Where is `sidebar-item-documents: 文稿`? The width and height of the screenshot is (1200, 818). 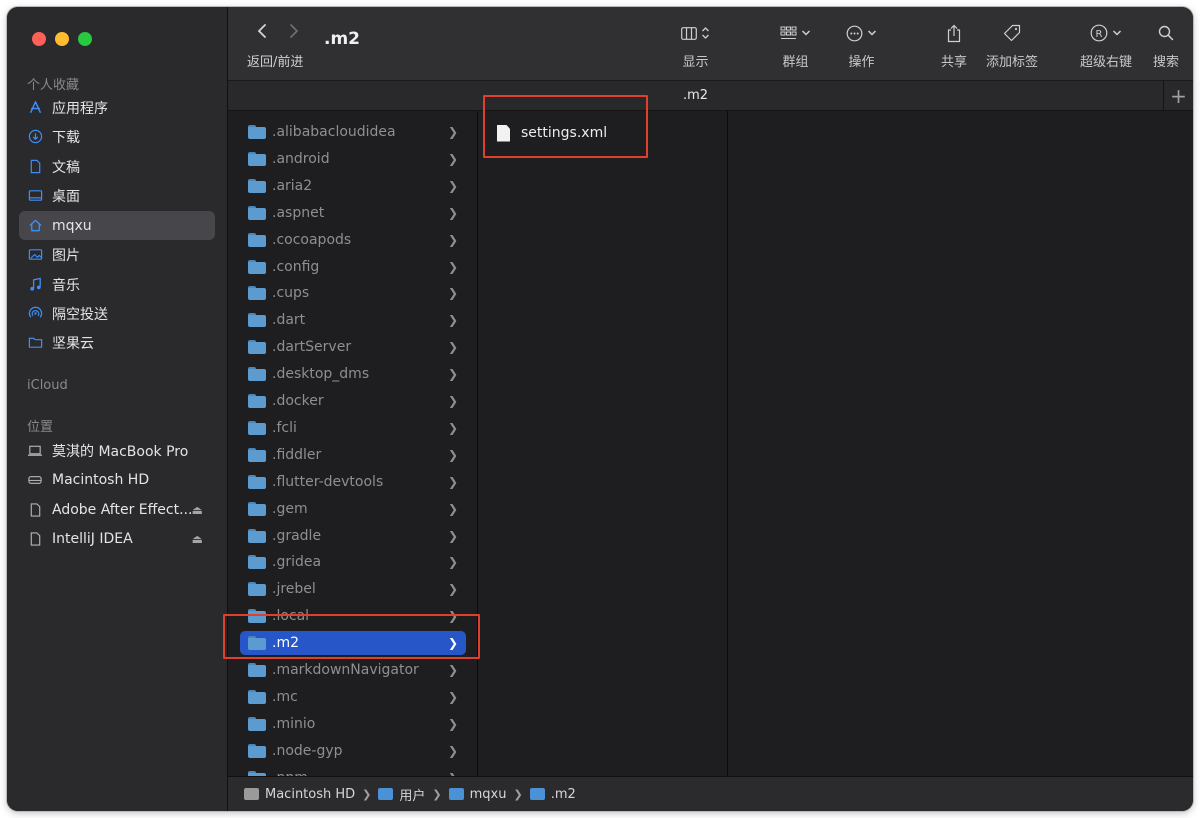 sidebar-item-documents: 文稿 is located at coordinates (117, 166).